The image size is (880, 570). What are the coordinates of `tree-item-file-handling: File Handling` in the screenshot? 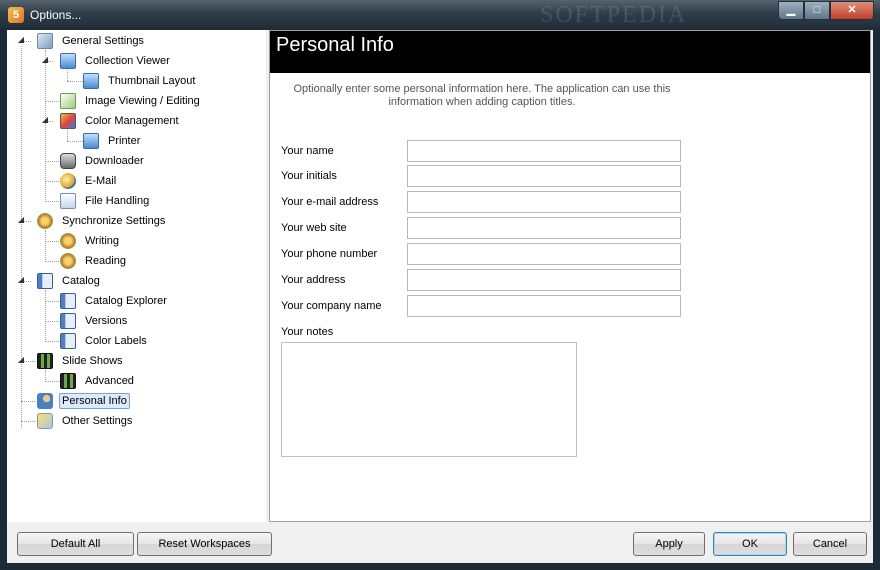 It's located at (106, 201).